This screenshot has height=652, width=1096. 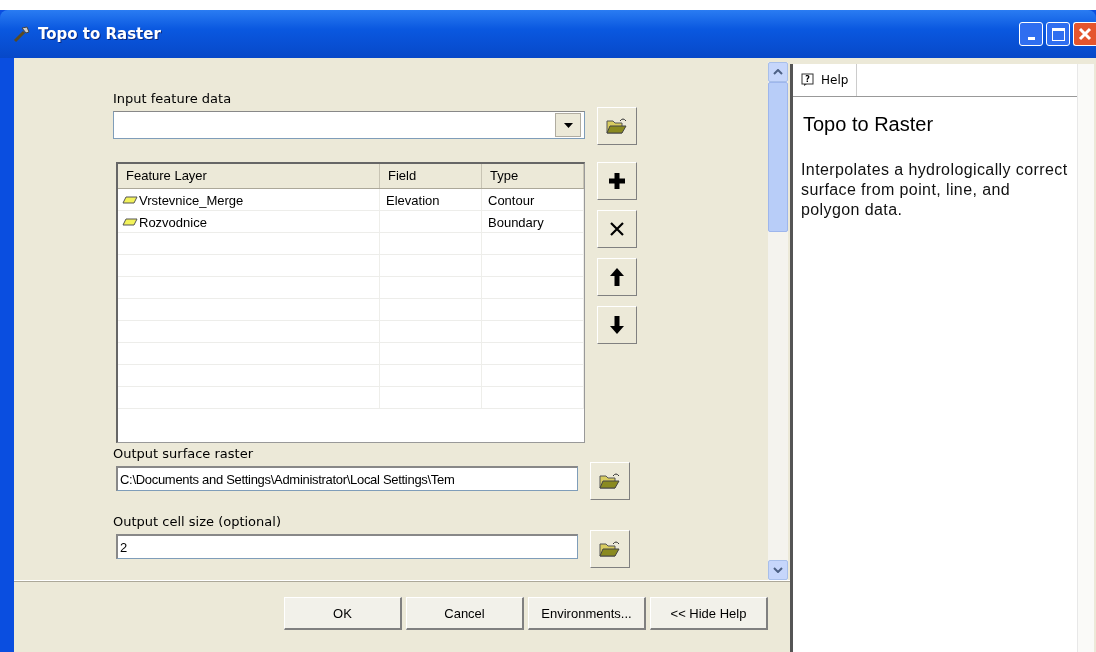 I want to click on help-tab: ? Help, so click(x=825, y=80).